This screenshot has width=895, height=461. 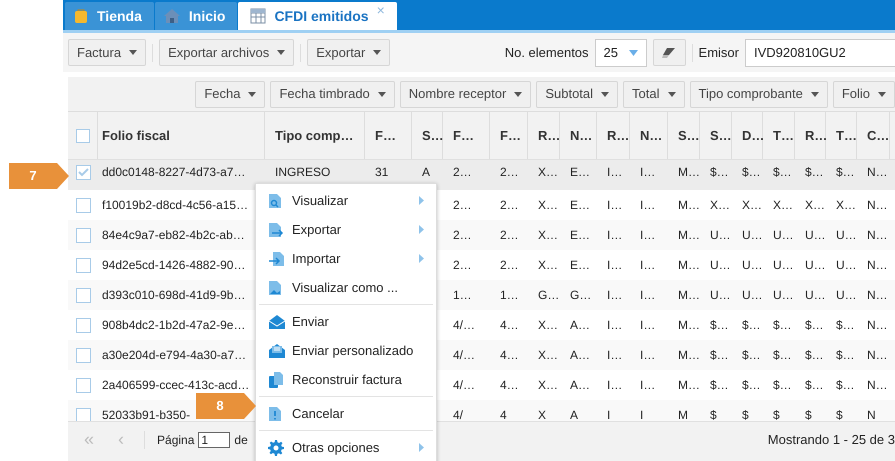 I want to click on table-cell: 4, so click(x=503, y=414).